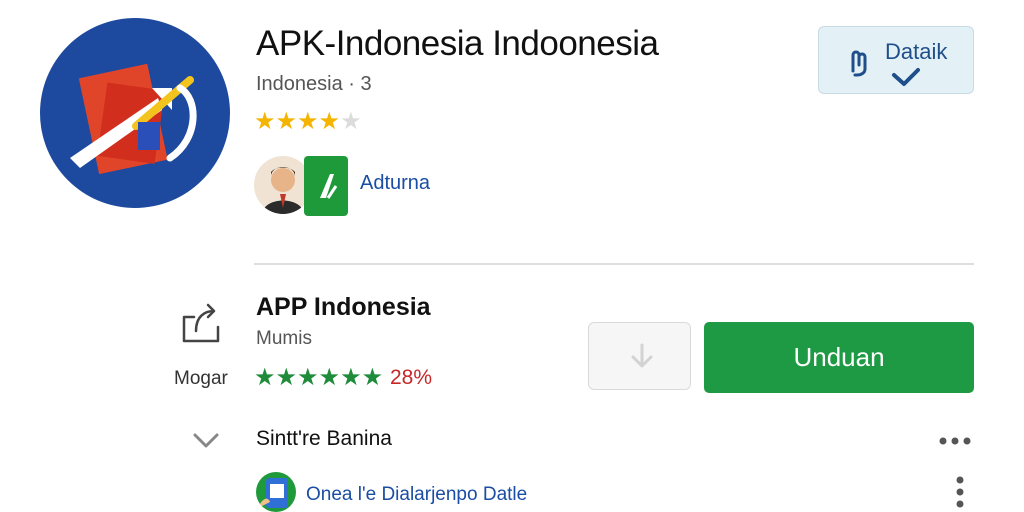 The height and width of the screenshot is (512, 1024). What do you see at coordinates (343, 307) in the screenshot?
I see `listing-title: APP Indonesia` at bounding box center [343, 307].